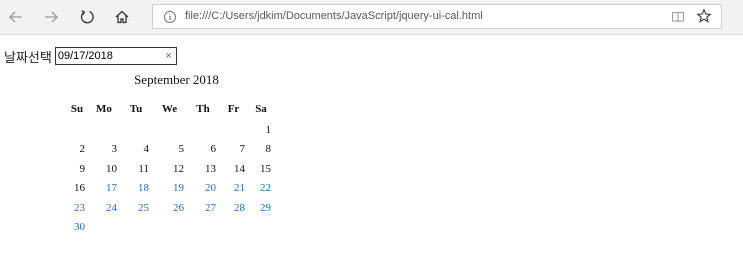  I want to click on calendar-day: 3, so click(104, 150).